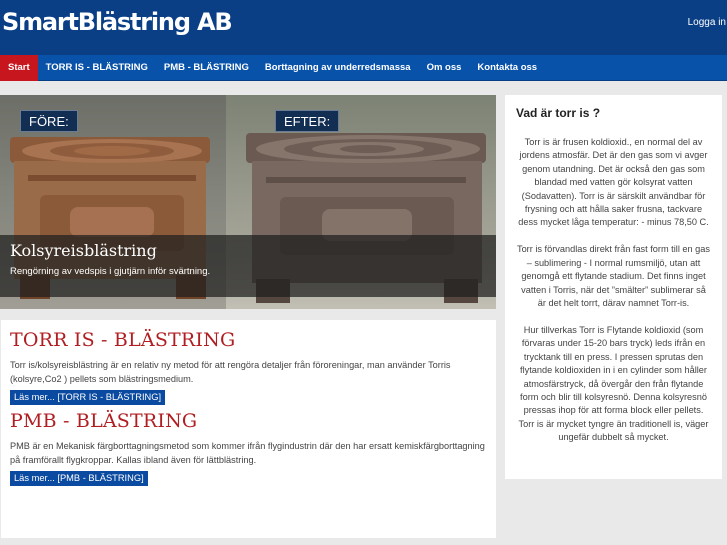 This screenshot has height=545, width=727. I want to click on nav-item-pmb: PMB - BLÄSTRING, so click(206, 68).